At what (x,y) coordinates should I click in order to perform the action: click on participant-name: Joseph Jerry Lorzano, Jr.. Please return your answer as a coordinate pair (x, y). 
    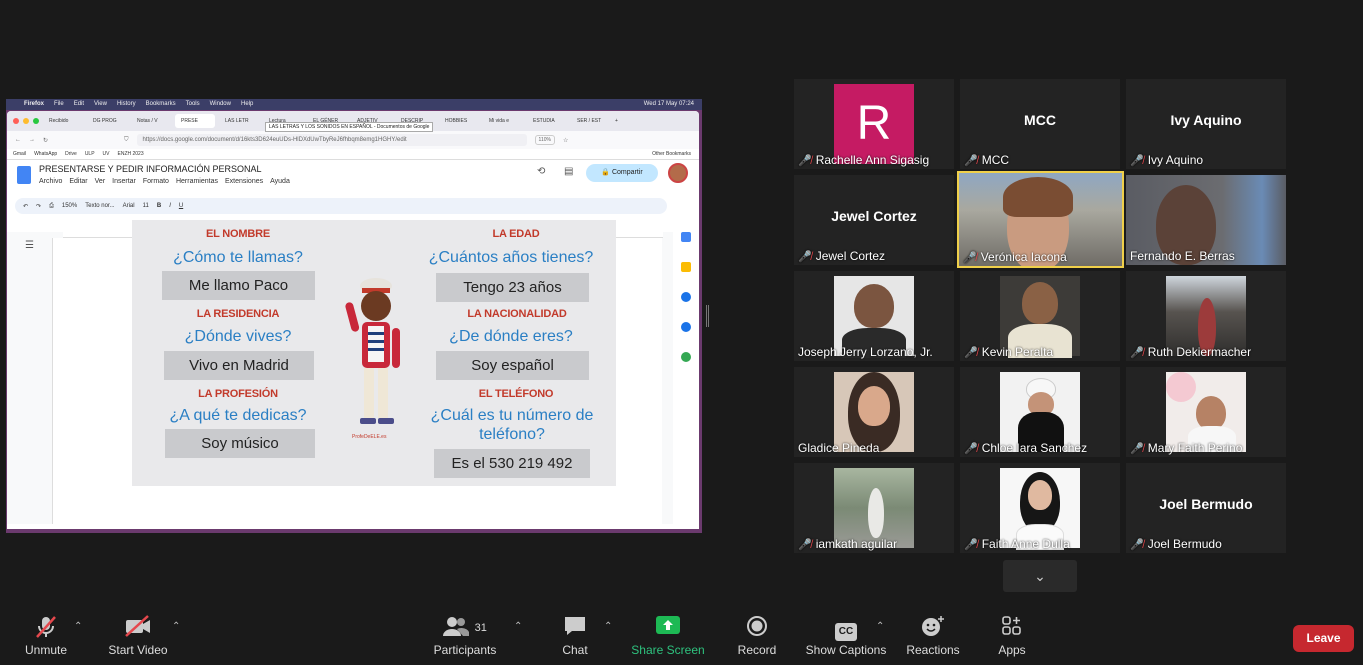
    Looking at the image, I should click on (865, 352).